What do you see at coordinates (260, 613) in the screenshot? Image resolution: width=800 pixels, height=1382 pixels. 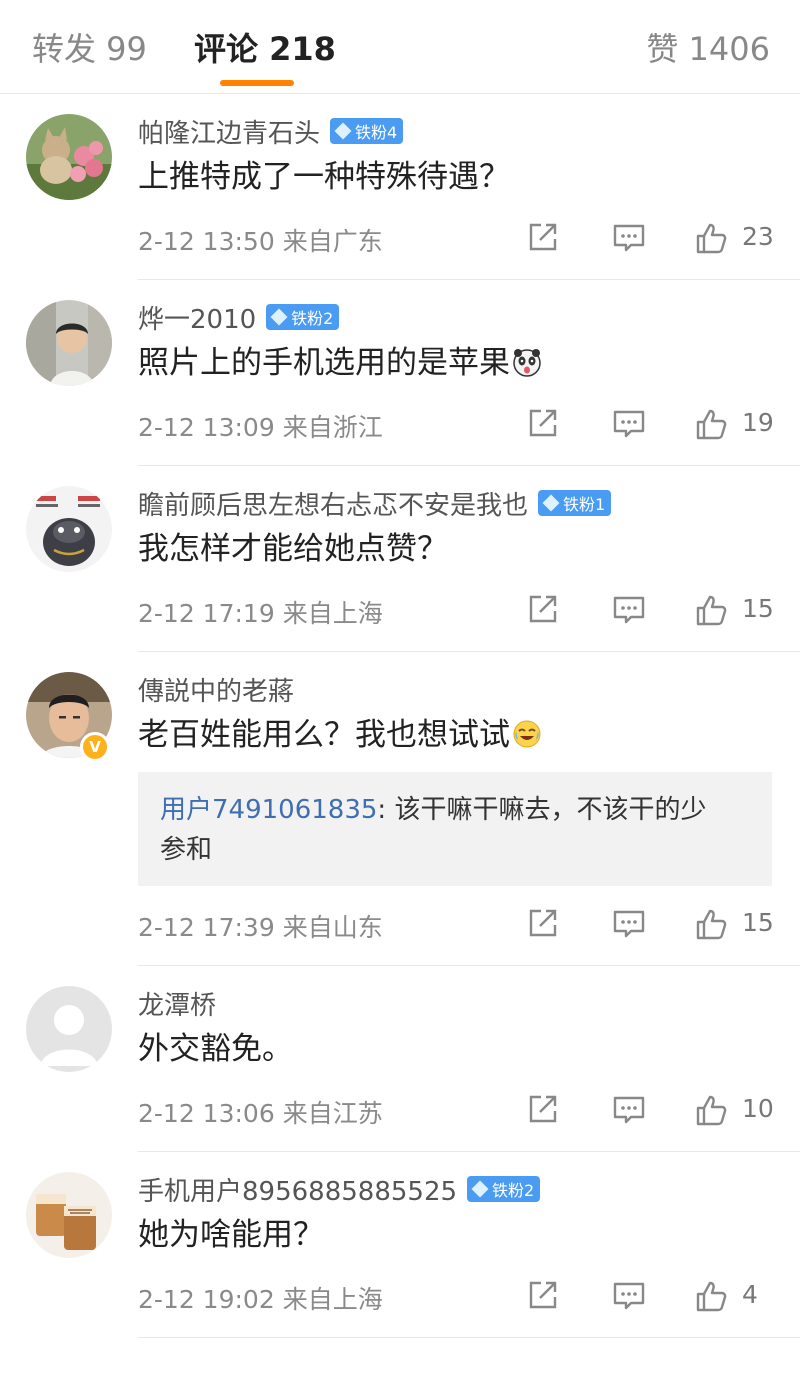 I see `comment-time-location: 2-12 17:19 来自上海` at bounding box center [260, 613].